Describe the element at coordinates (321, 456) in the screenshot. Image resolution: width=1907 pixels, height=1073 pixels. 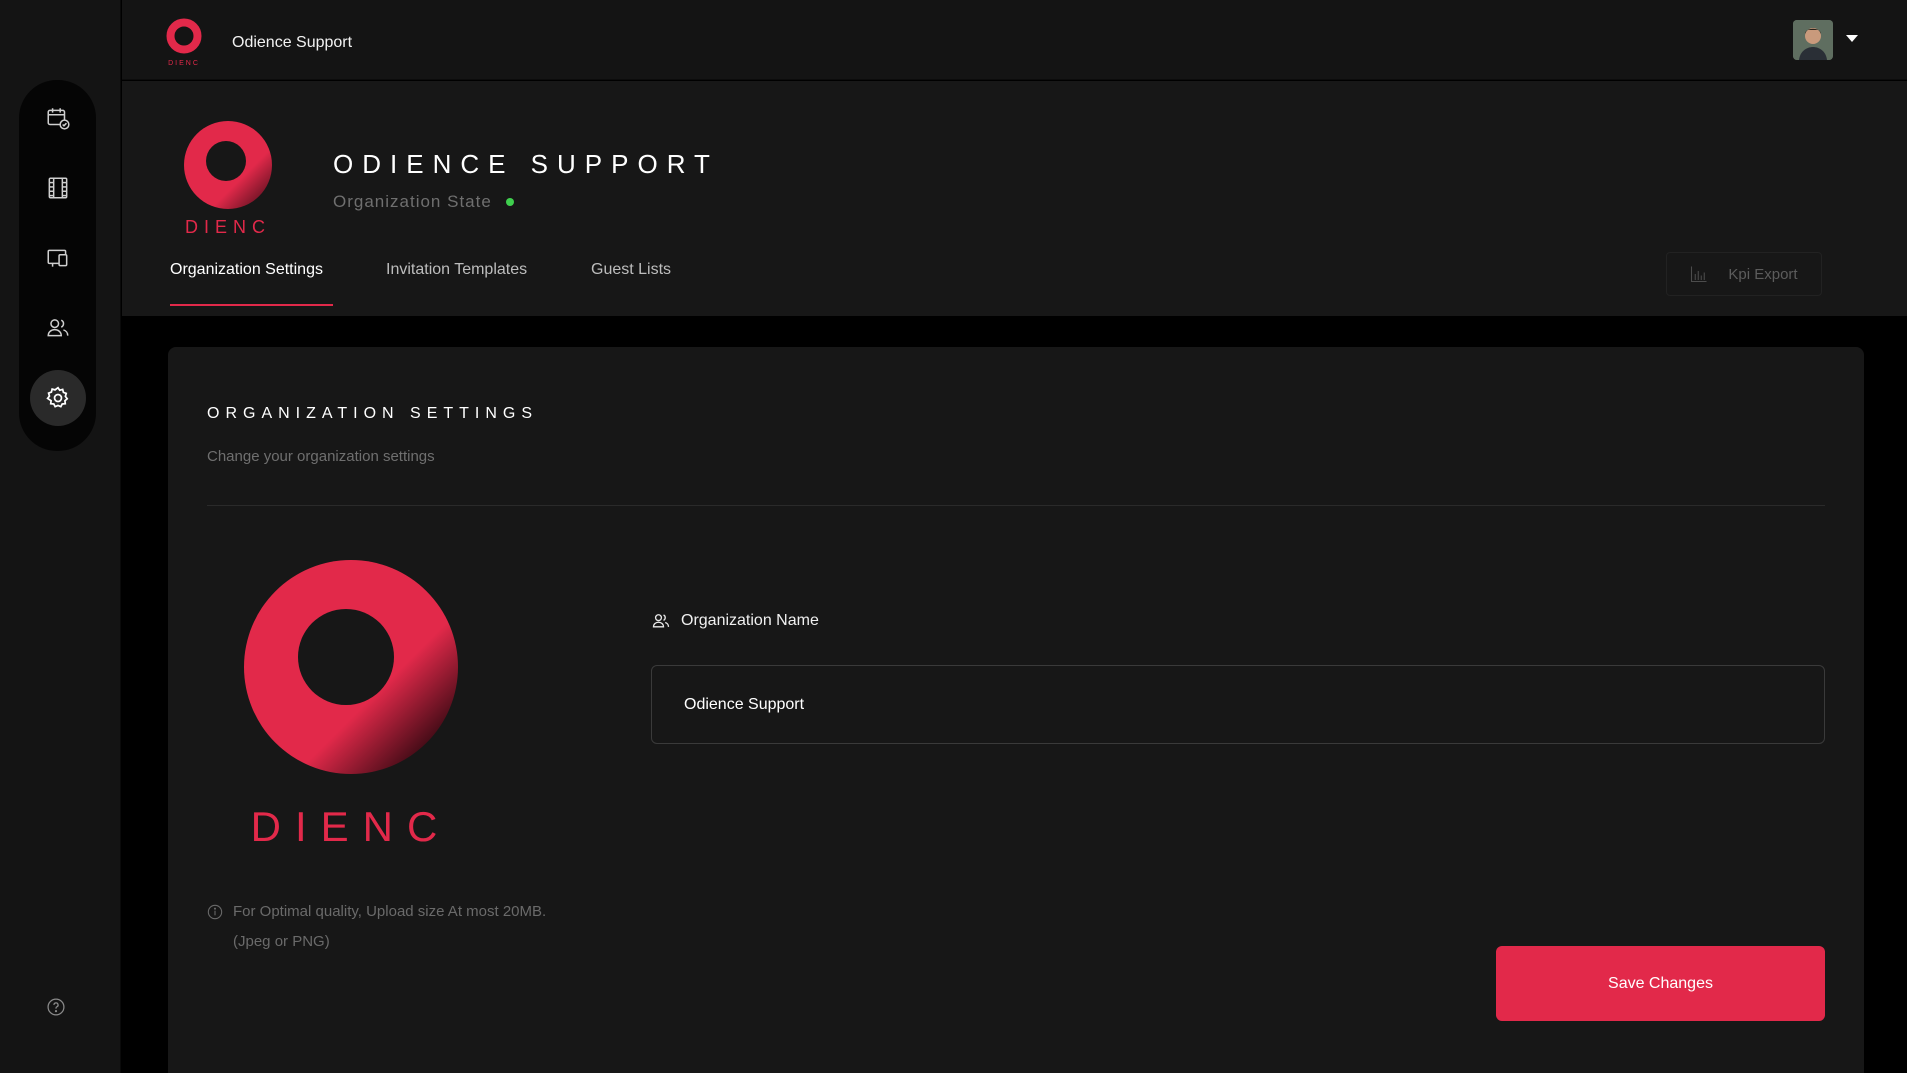
I see `section-subtitle: Change your organization settings` at that location.